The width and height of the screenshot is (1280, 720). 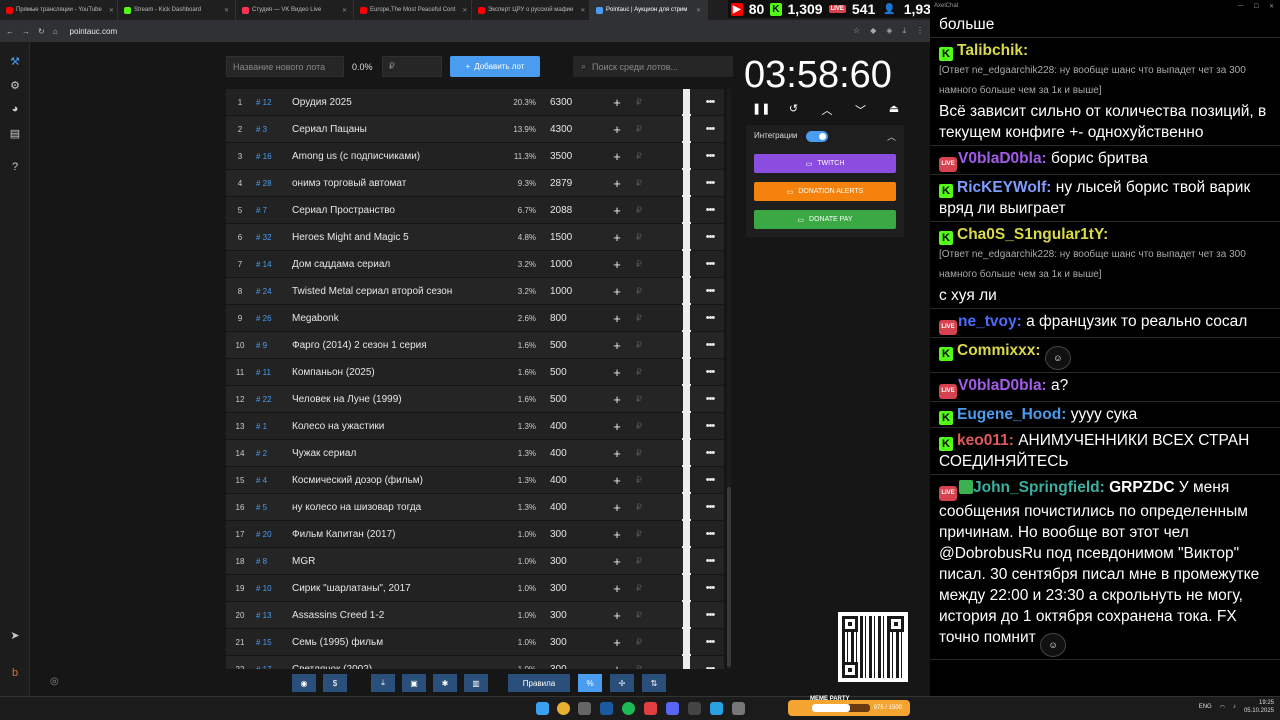 What do you see at coordinates (495, 66) in the screenshot?
I see `add-lot-button: + Добавить лот` at bounding box center [495, 66].